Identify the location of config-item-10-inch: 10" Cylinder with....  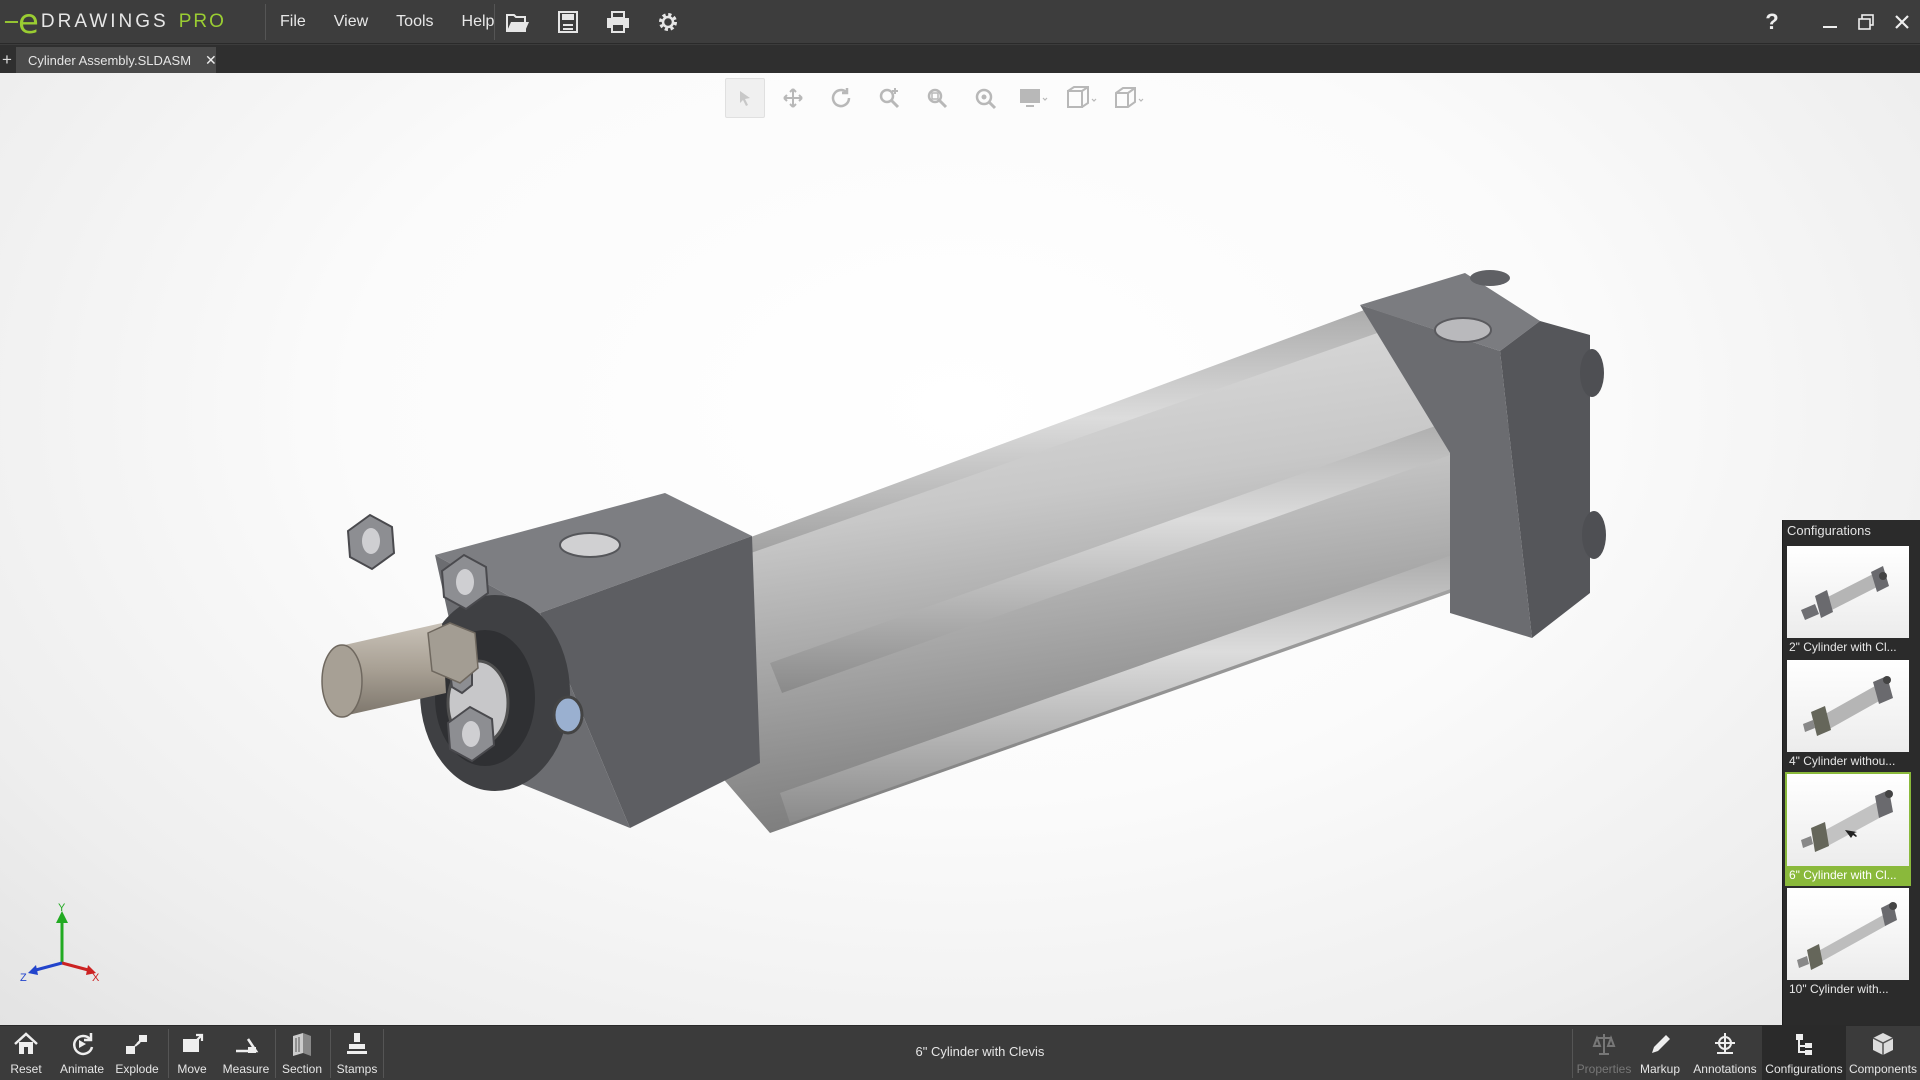
(1848, 943).